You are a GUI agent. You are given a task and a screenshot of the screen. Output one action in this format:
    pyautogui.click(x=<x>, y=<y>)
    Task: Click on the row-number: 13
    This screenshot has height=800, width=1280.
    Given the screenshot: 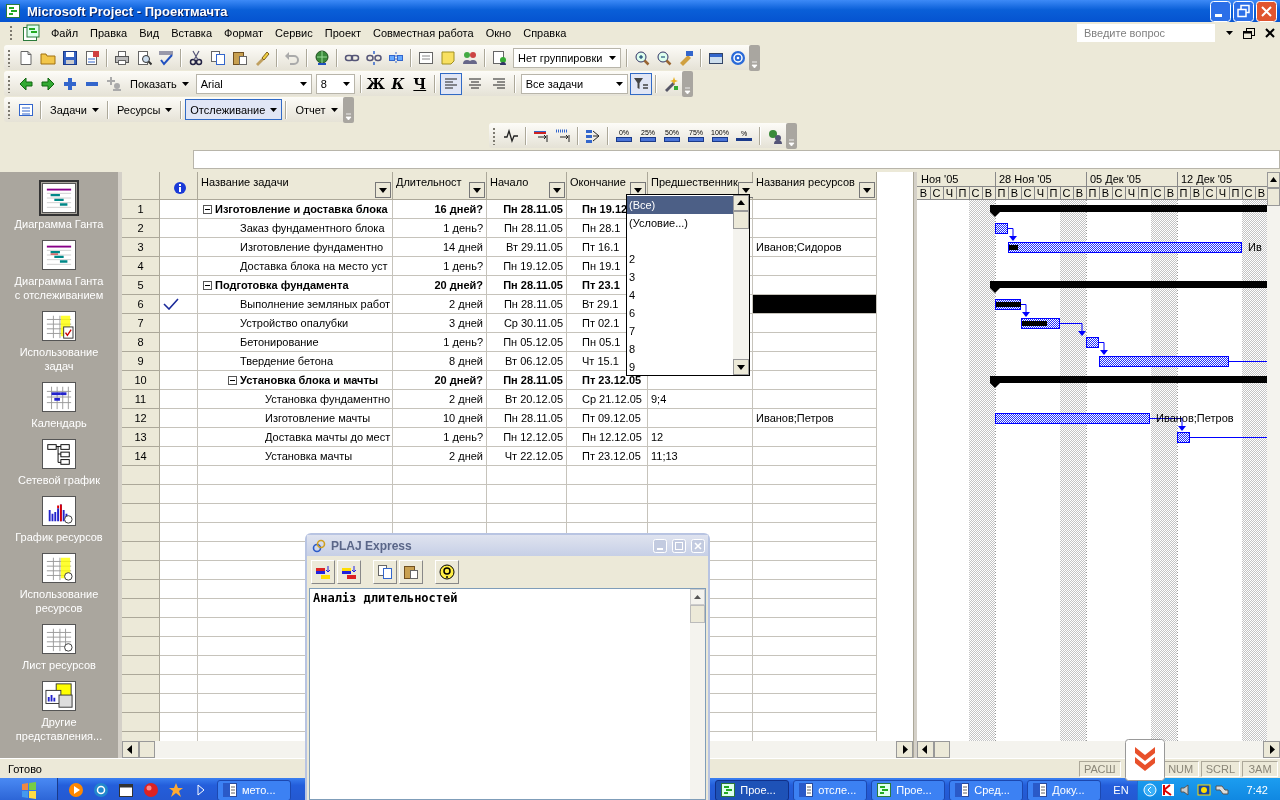 What is the action you would take?
    pyautogui.click(x=141, y=437)
    